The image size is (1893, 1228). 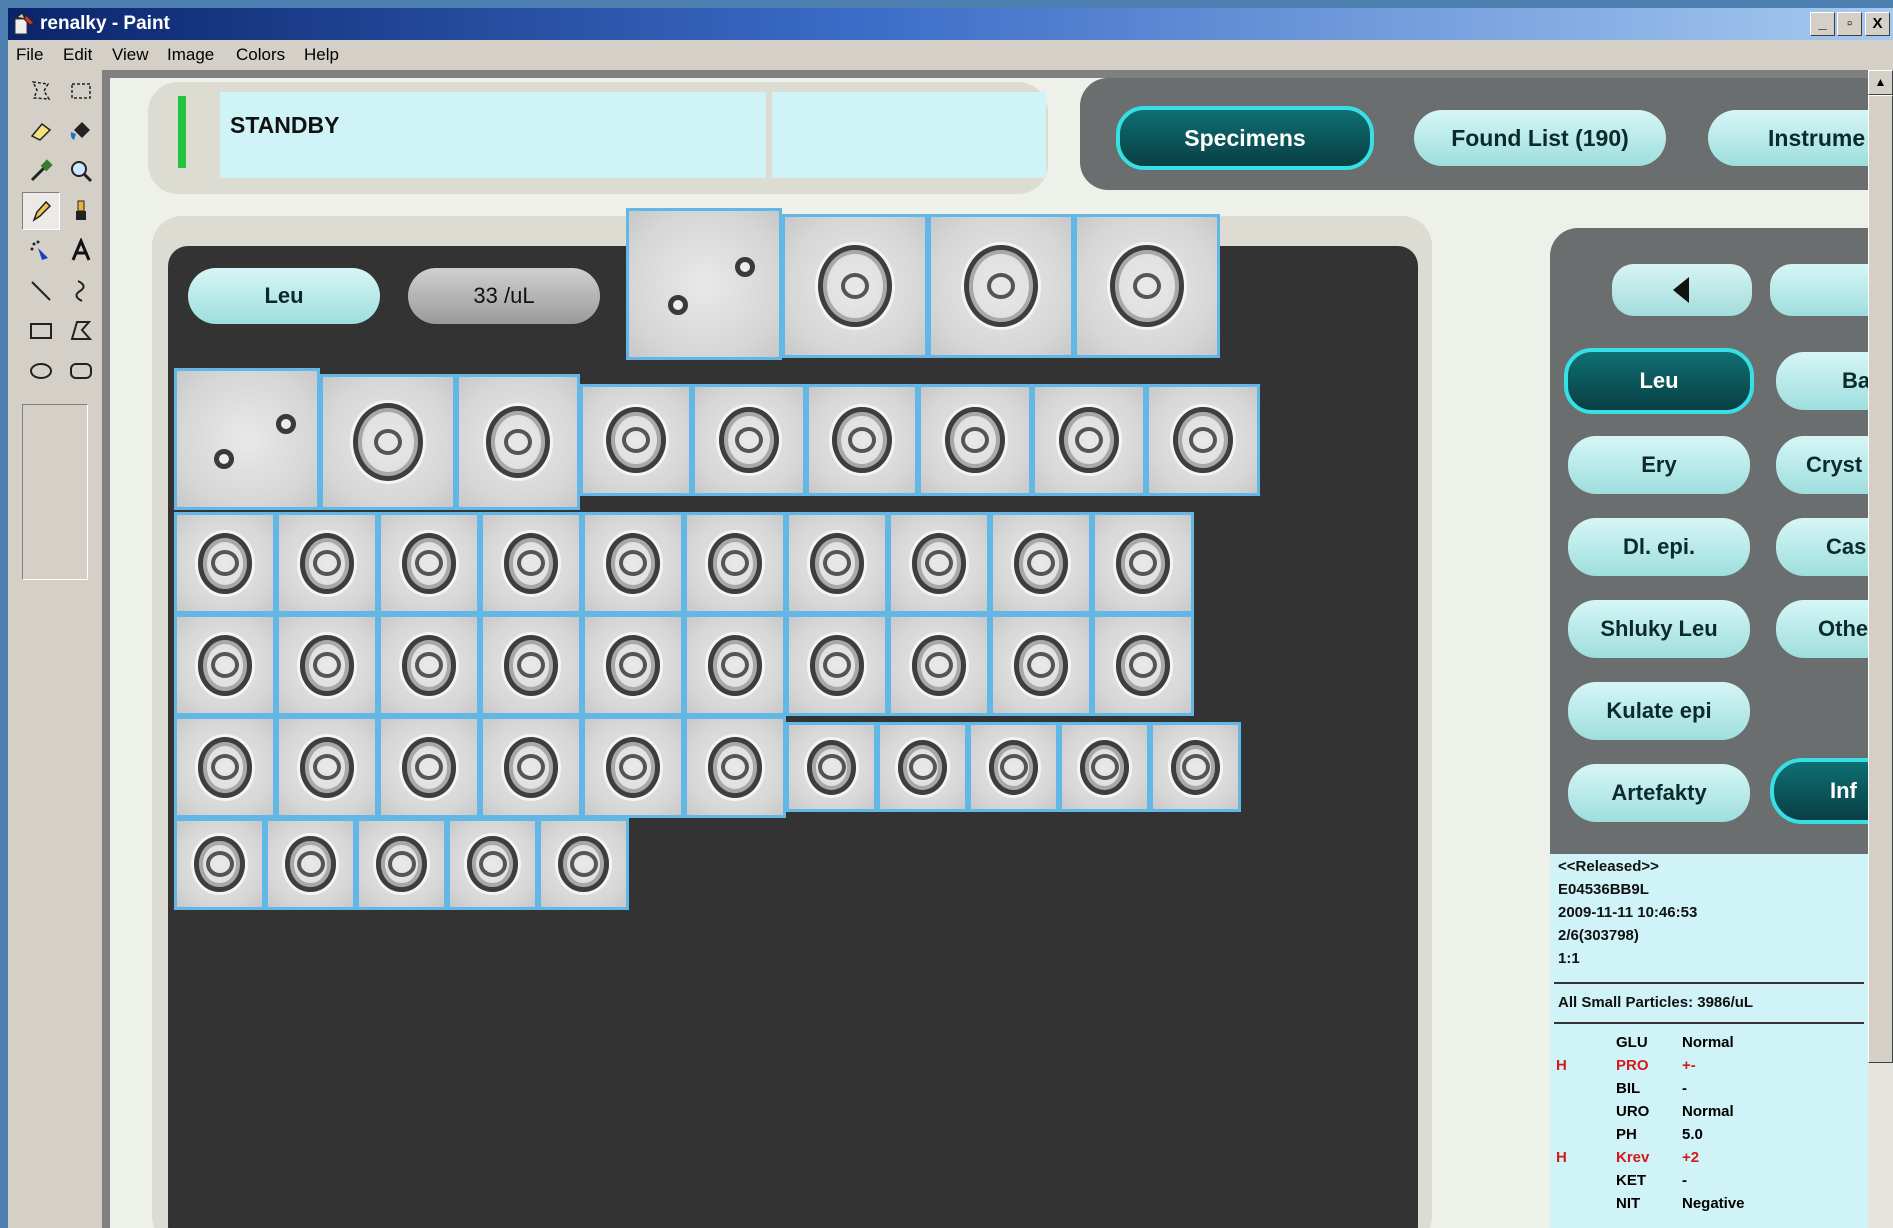 I want to click on maximize-button: ▫, so click(x=1849, y=24).